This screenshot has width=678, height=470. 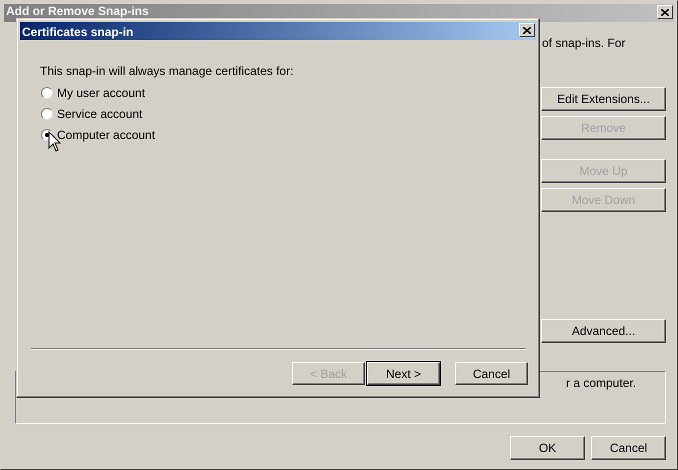 What do you see at coordinates (601, 383) in the screenshot?
I see `description-text: r a computer.` at bounding box center [601, 383].